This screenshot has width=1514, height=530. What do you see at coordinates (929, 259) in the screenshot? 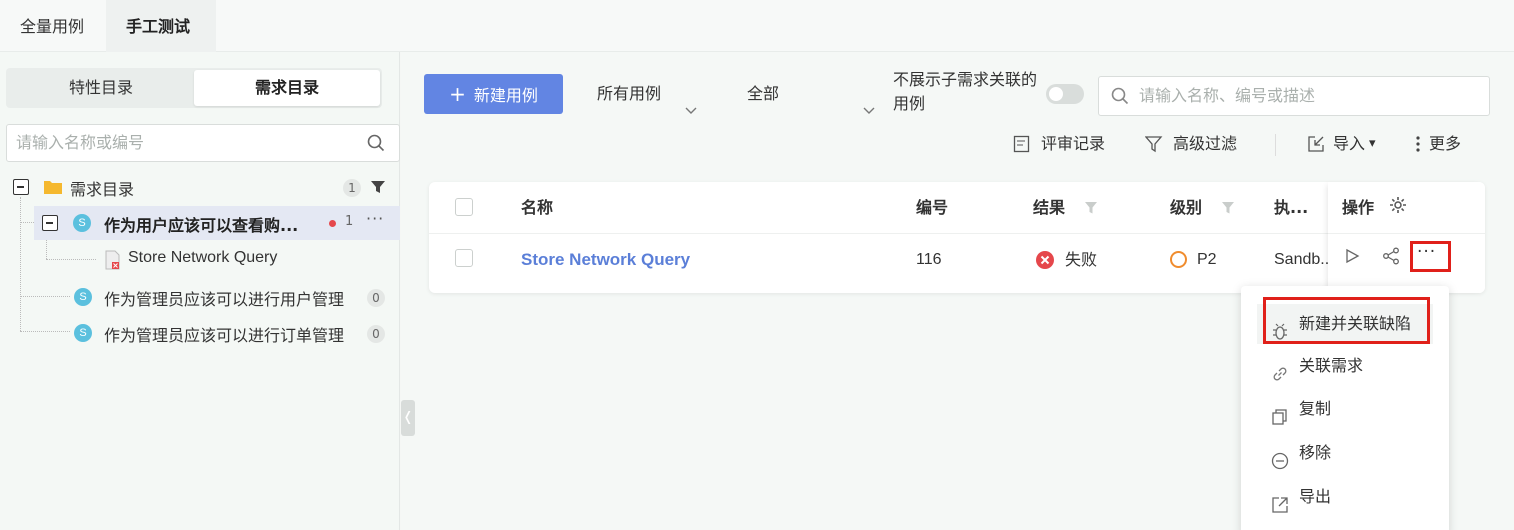
I see `case-id: 116` at bounding box center [929, 259].